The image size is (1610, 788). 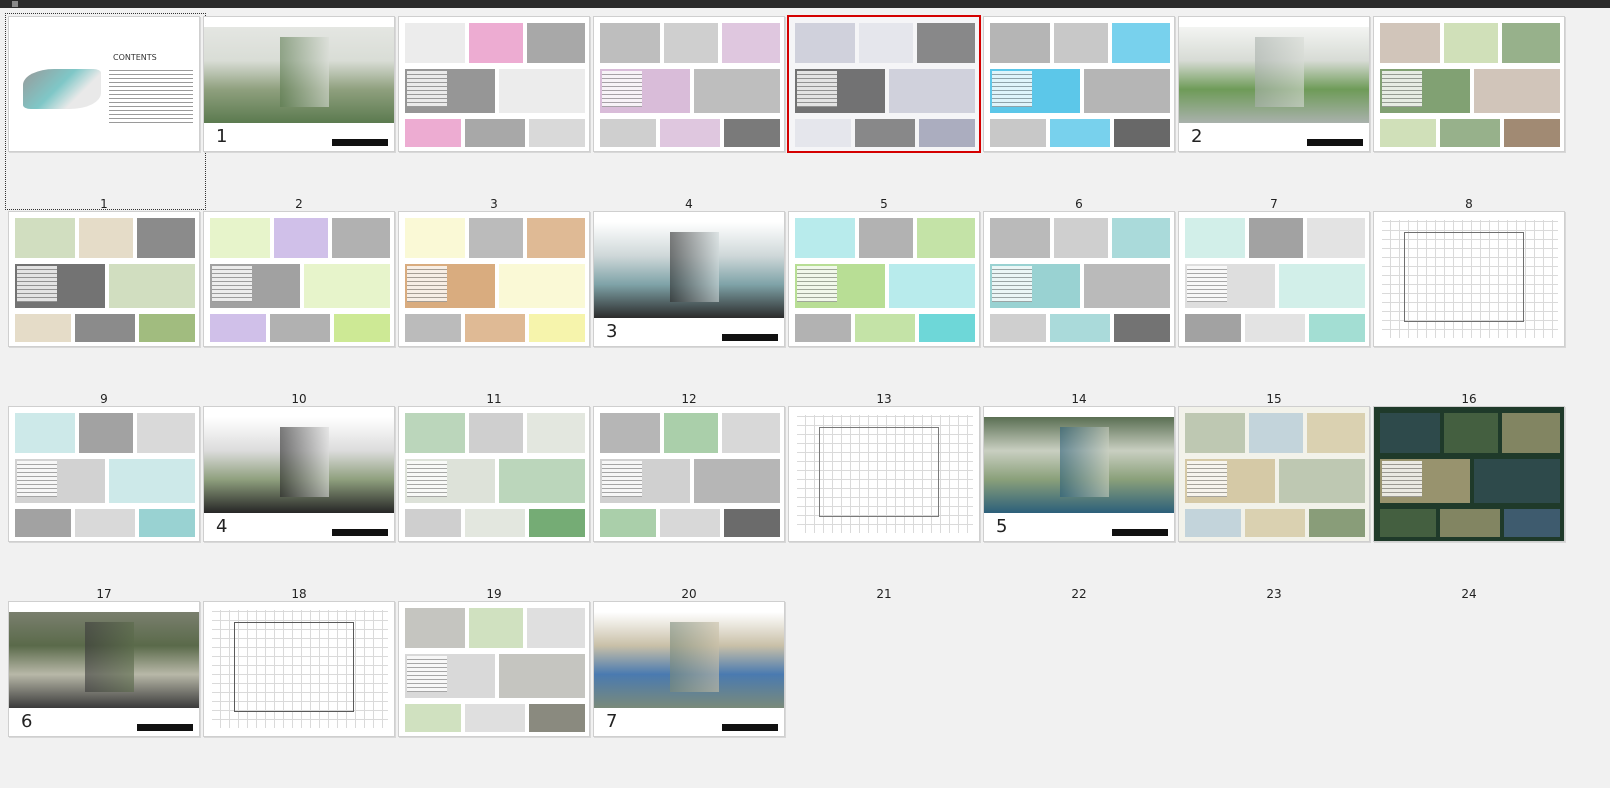 What do you see at coordinates (494, 594) in the screenshot?
I see `page-number-label: 19` at bounding box center [494, 594].